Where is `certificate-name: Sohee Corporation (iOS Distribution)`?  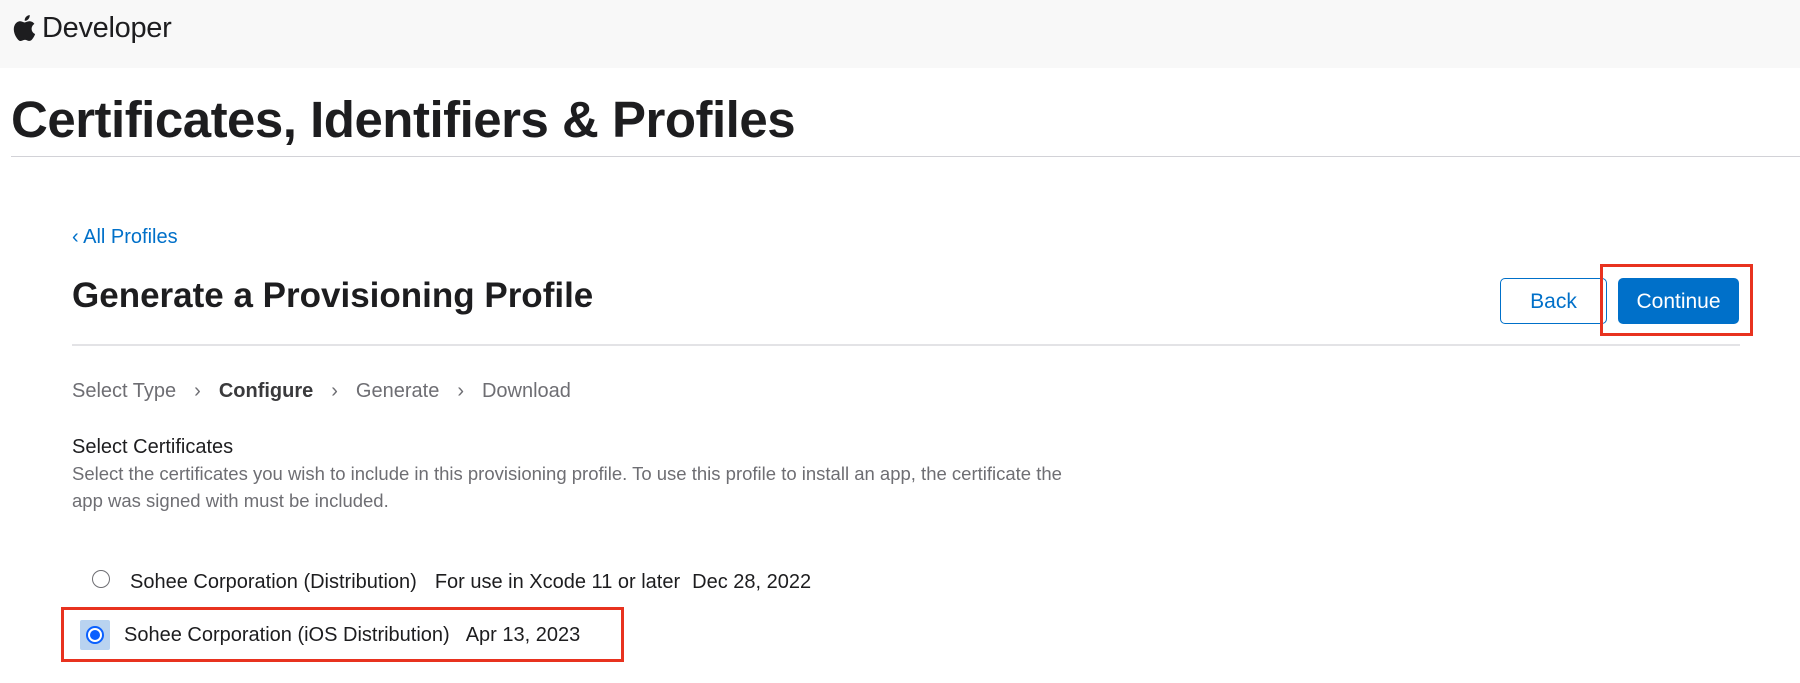 certificate-name: Sohee Corporation (iOS Distribution) is located at coordinates (287, 634).